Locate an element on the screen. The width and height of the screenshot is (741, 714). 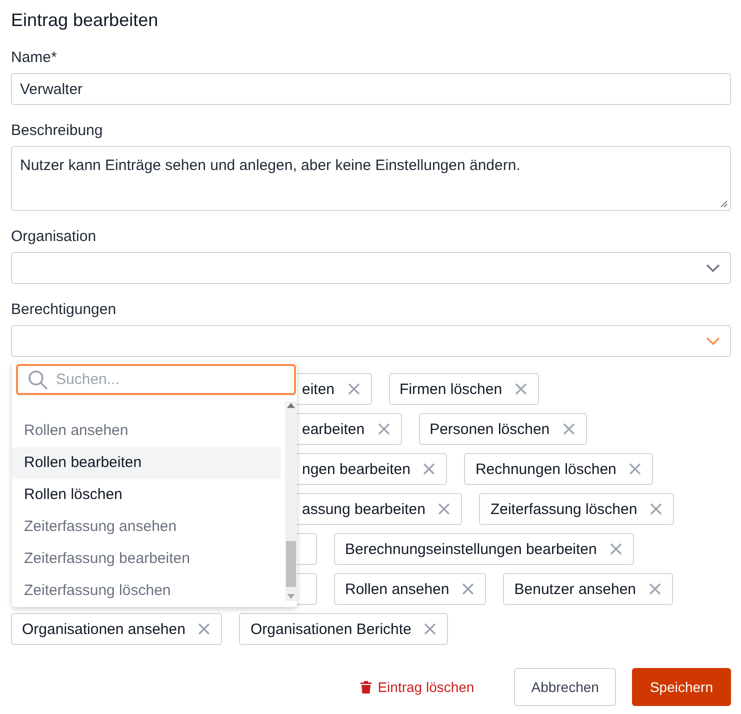
cancel-button: Abbrechen is located at coordinates (565, 687).